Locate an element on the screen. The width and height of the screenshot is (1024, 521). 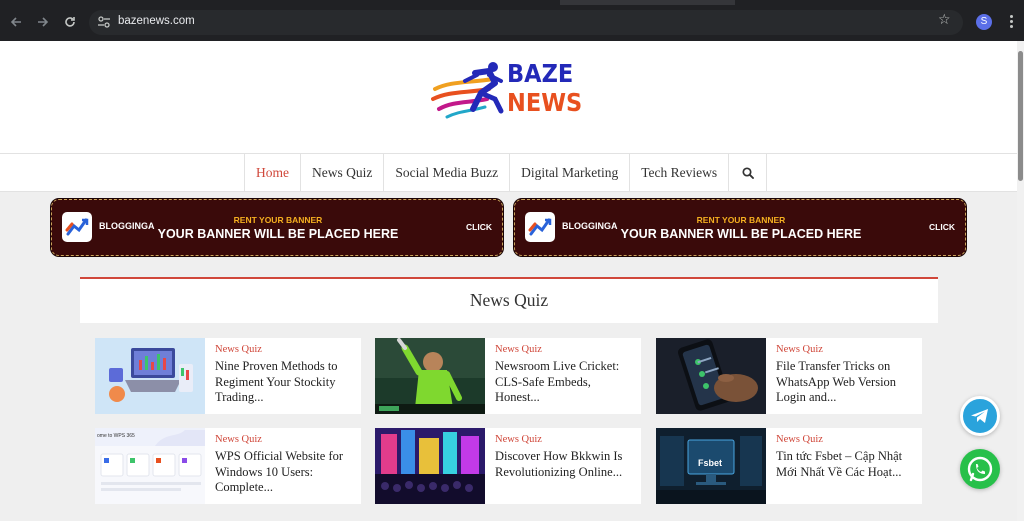
whatsapp-button is located at coordinates (980, 469).